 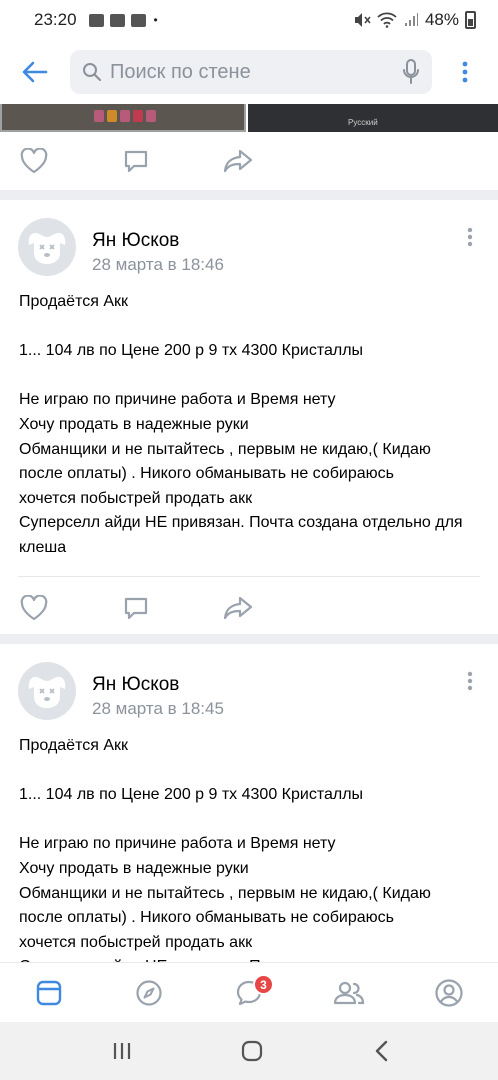 What do you see at coordinates (249, 576) in the screenshot?
I see `post-separator` at bounding box center [249, 576].